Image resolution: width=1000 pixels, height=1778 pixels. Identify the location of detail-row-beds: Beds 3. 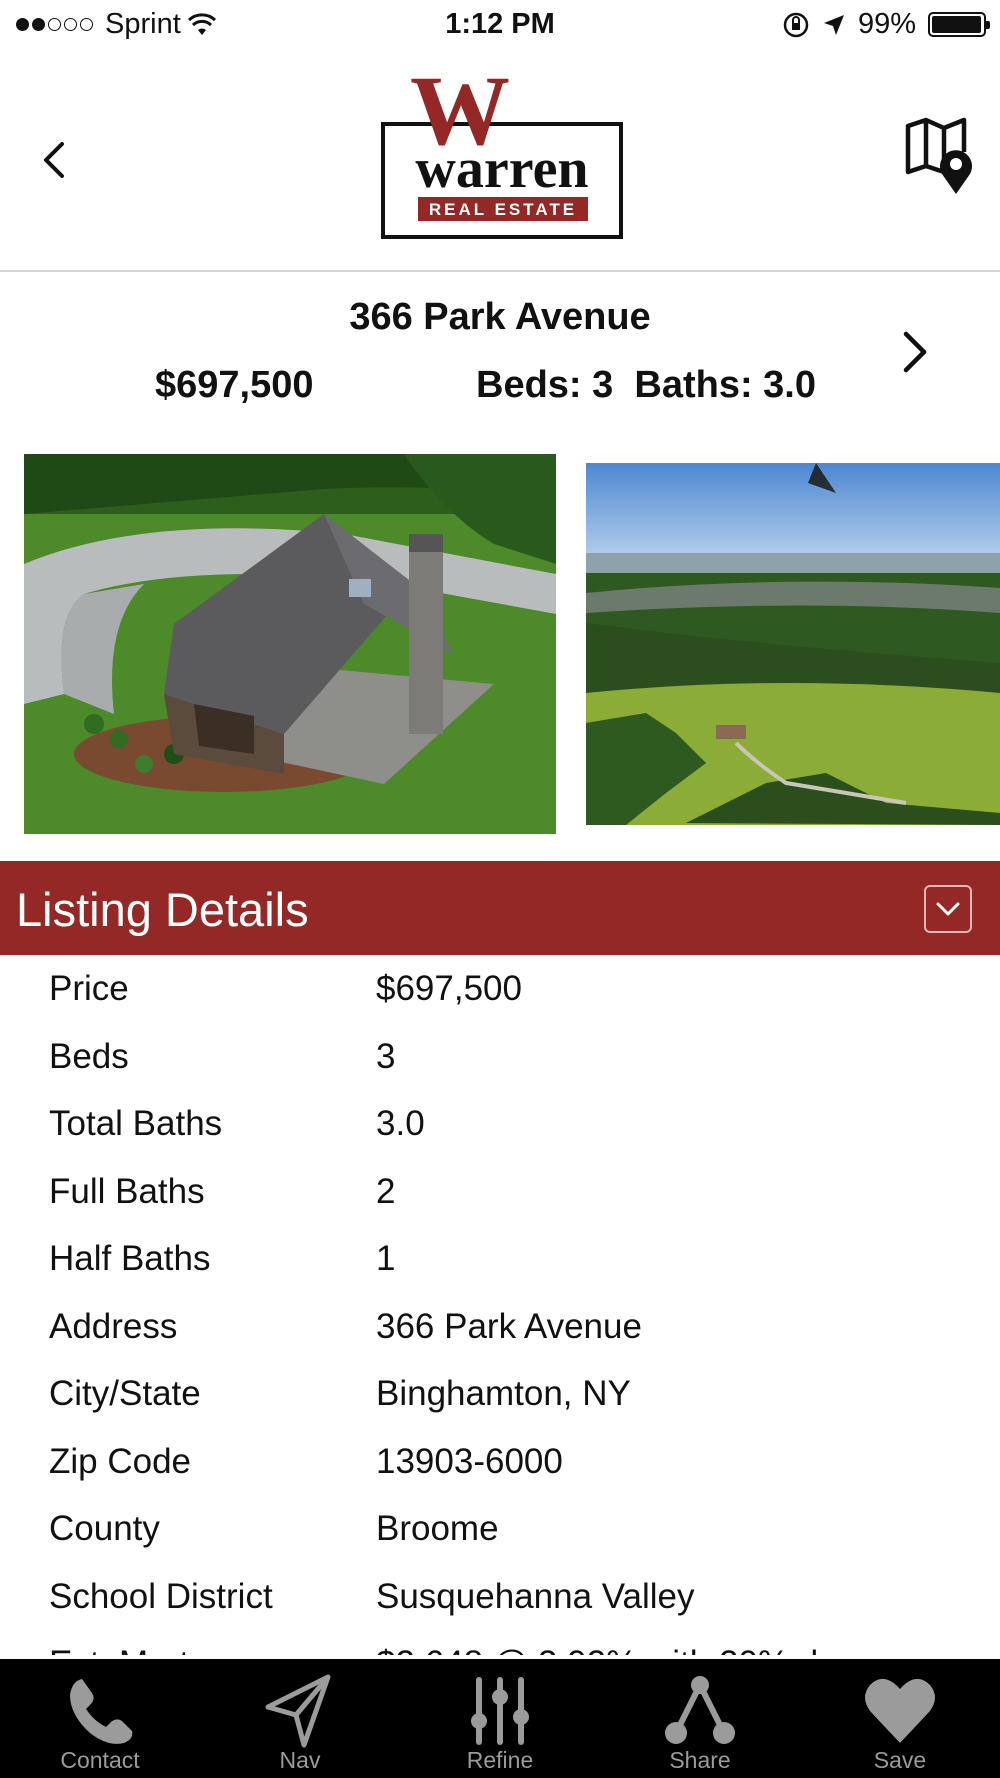
(500, 1057).